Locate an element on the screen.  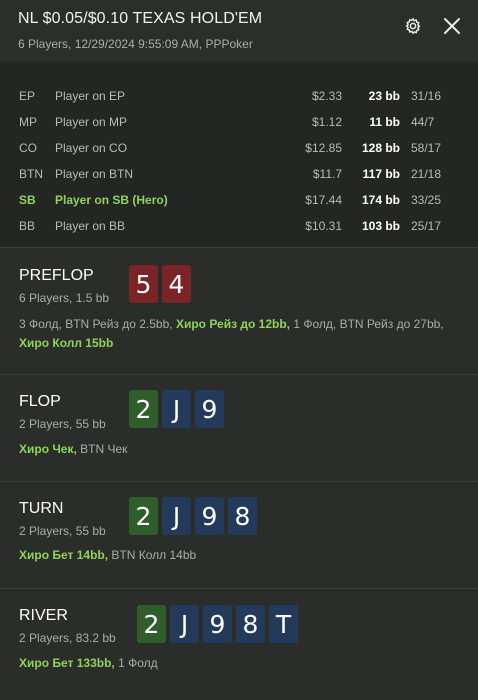
action-text: BTN Колл 14bb is located at coordinates (152, 555).